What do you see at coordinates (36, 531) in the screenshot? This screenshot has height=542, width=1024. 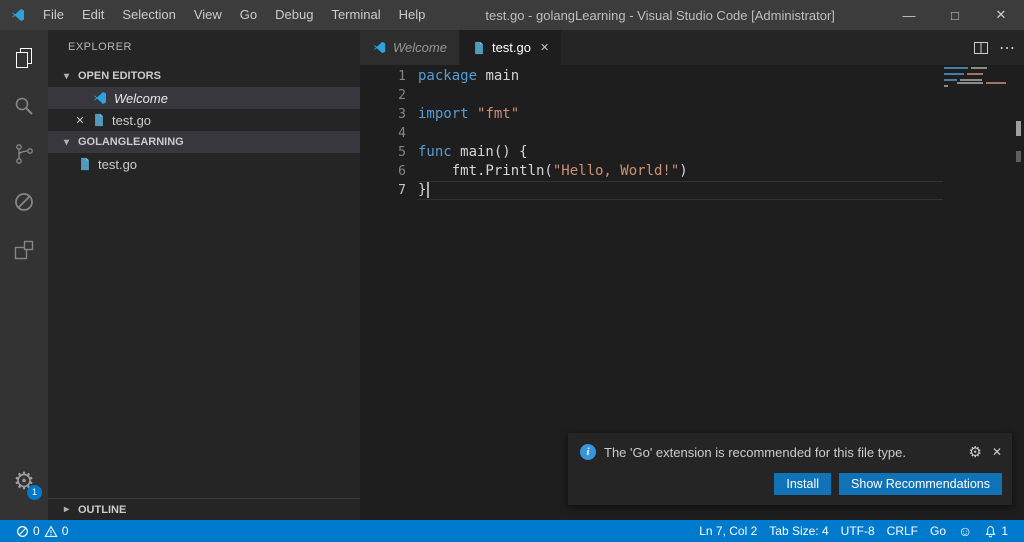 I see `error-count: 0` at bounding box center [36, 531].